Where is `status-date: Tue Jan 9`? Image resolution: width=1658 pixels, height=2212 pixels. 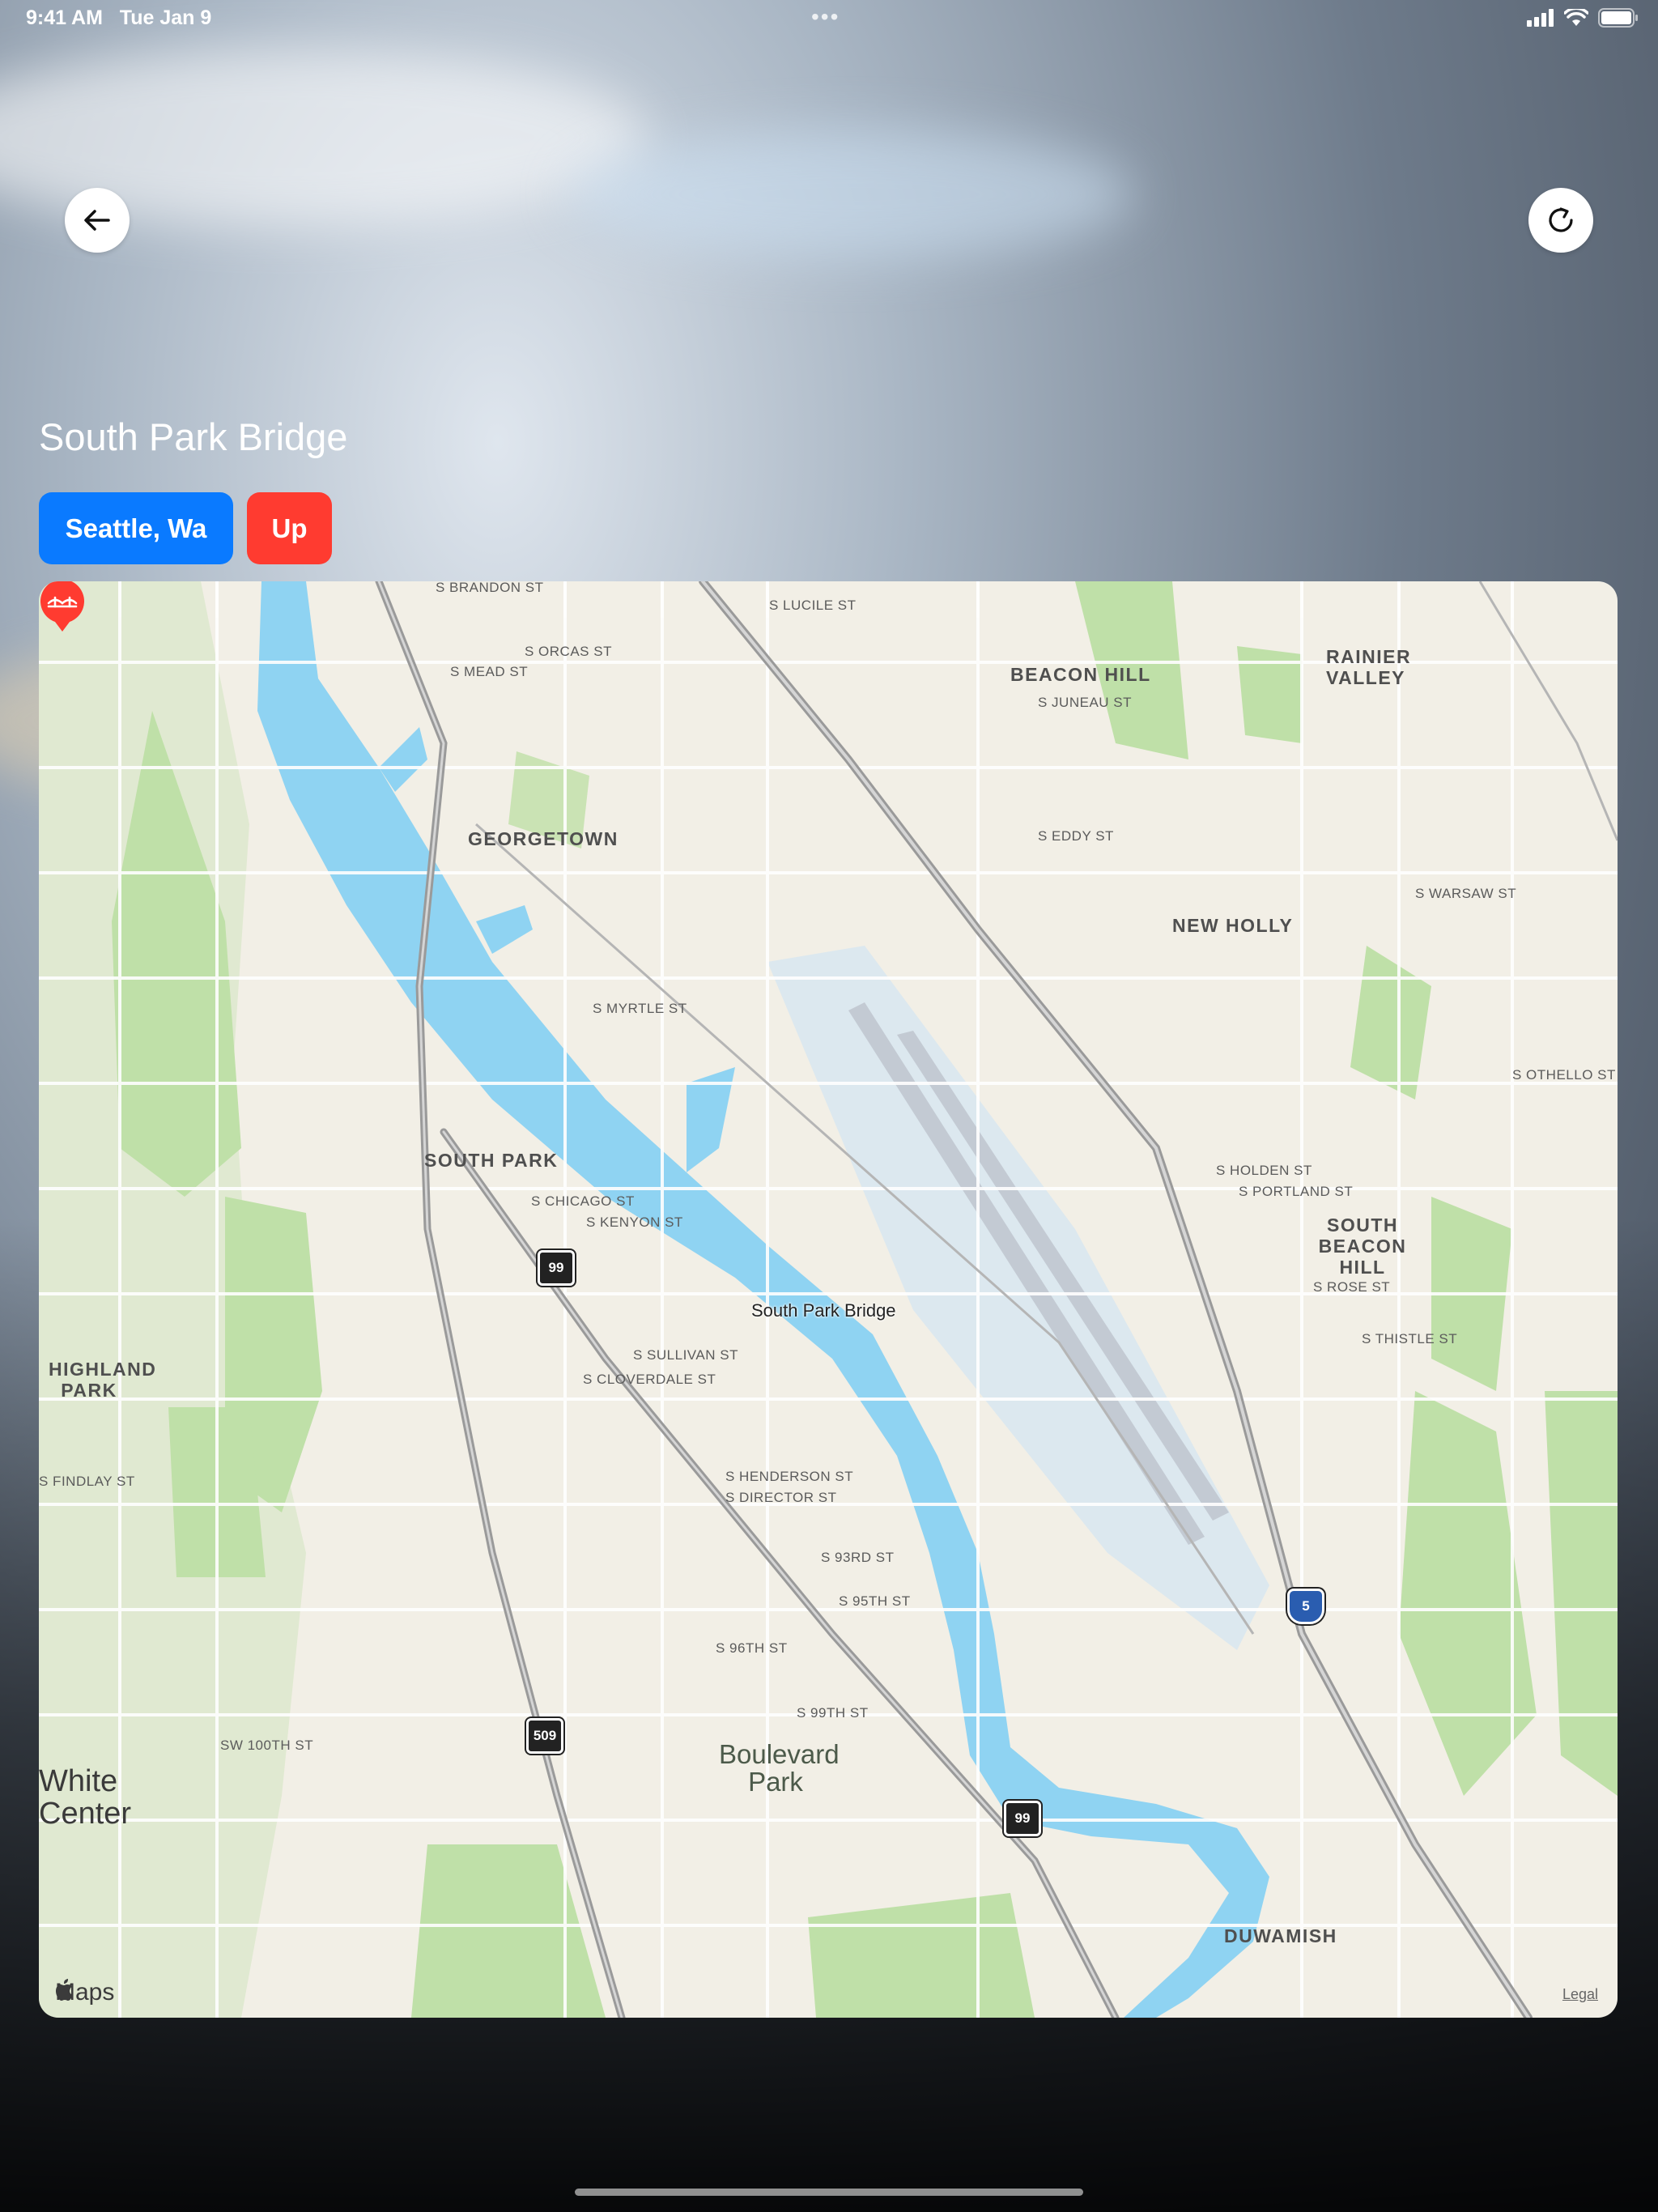
status-date: Tue Jan 9 is located at coordinates (165, 18).